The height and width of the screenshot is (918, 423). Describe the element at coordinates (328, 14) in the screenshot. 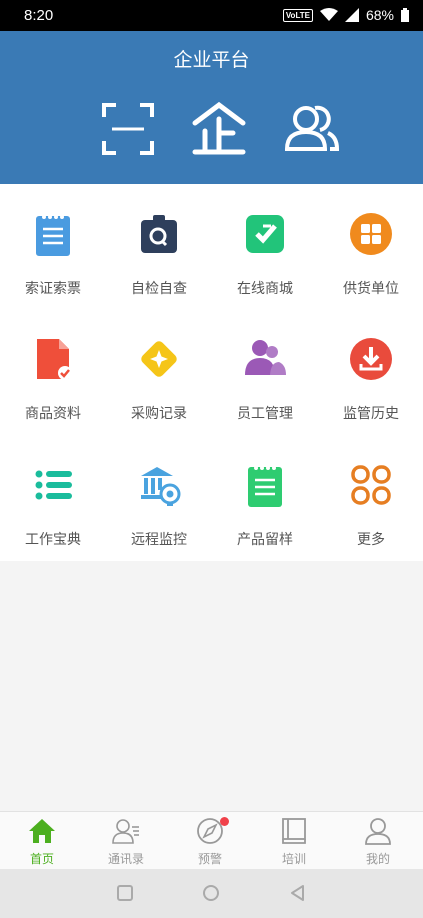

I see `wifi-icon` at that location.